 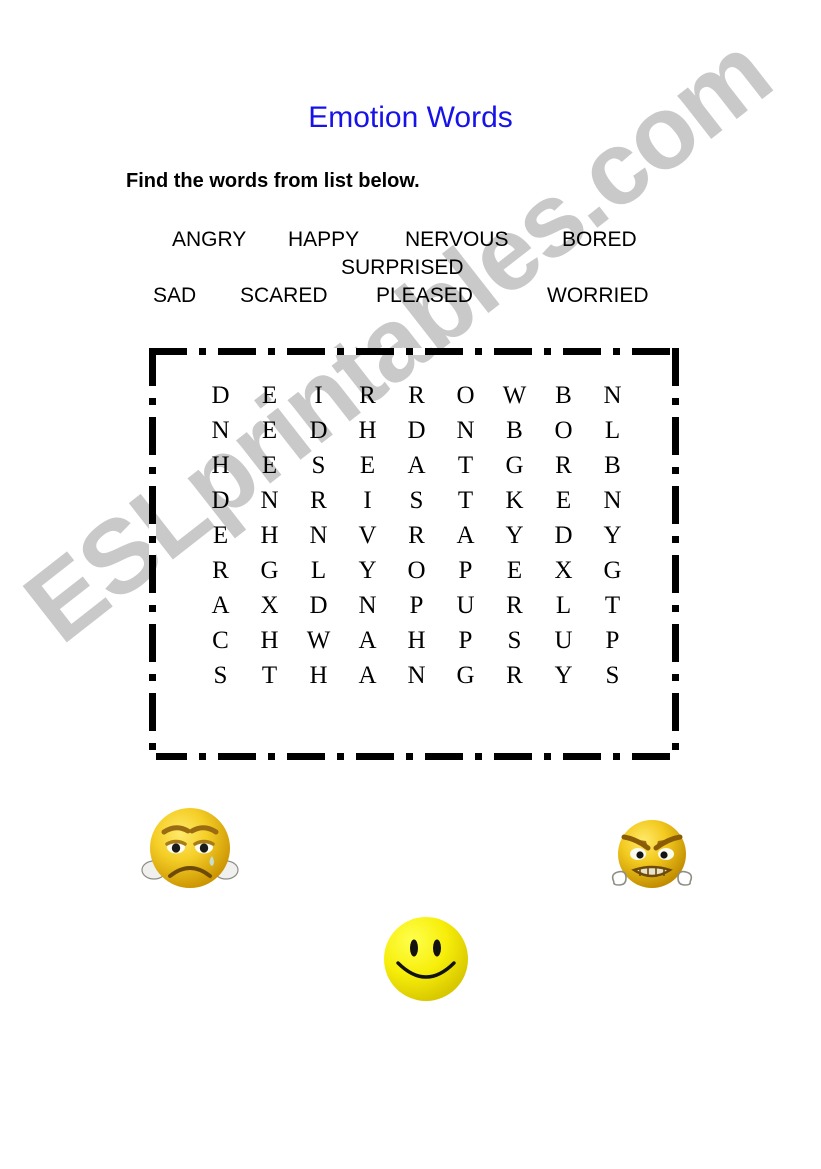 What do you see at coordinates (456, 240) in the screenshot?
I see `word-list-item: NERVOUS` at bounding box center [456, 240].